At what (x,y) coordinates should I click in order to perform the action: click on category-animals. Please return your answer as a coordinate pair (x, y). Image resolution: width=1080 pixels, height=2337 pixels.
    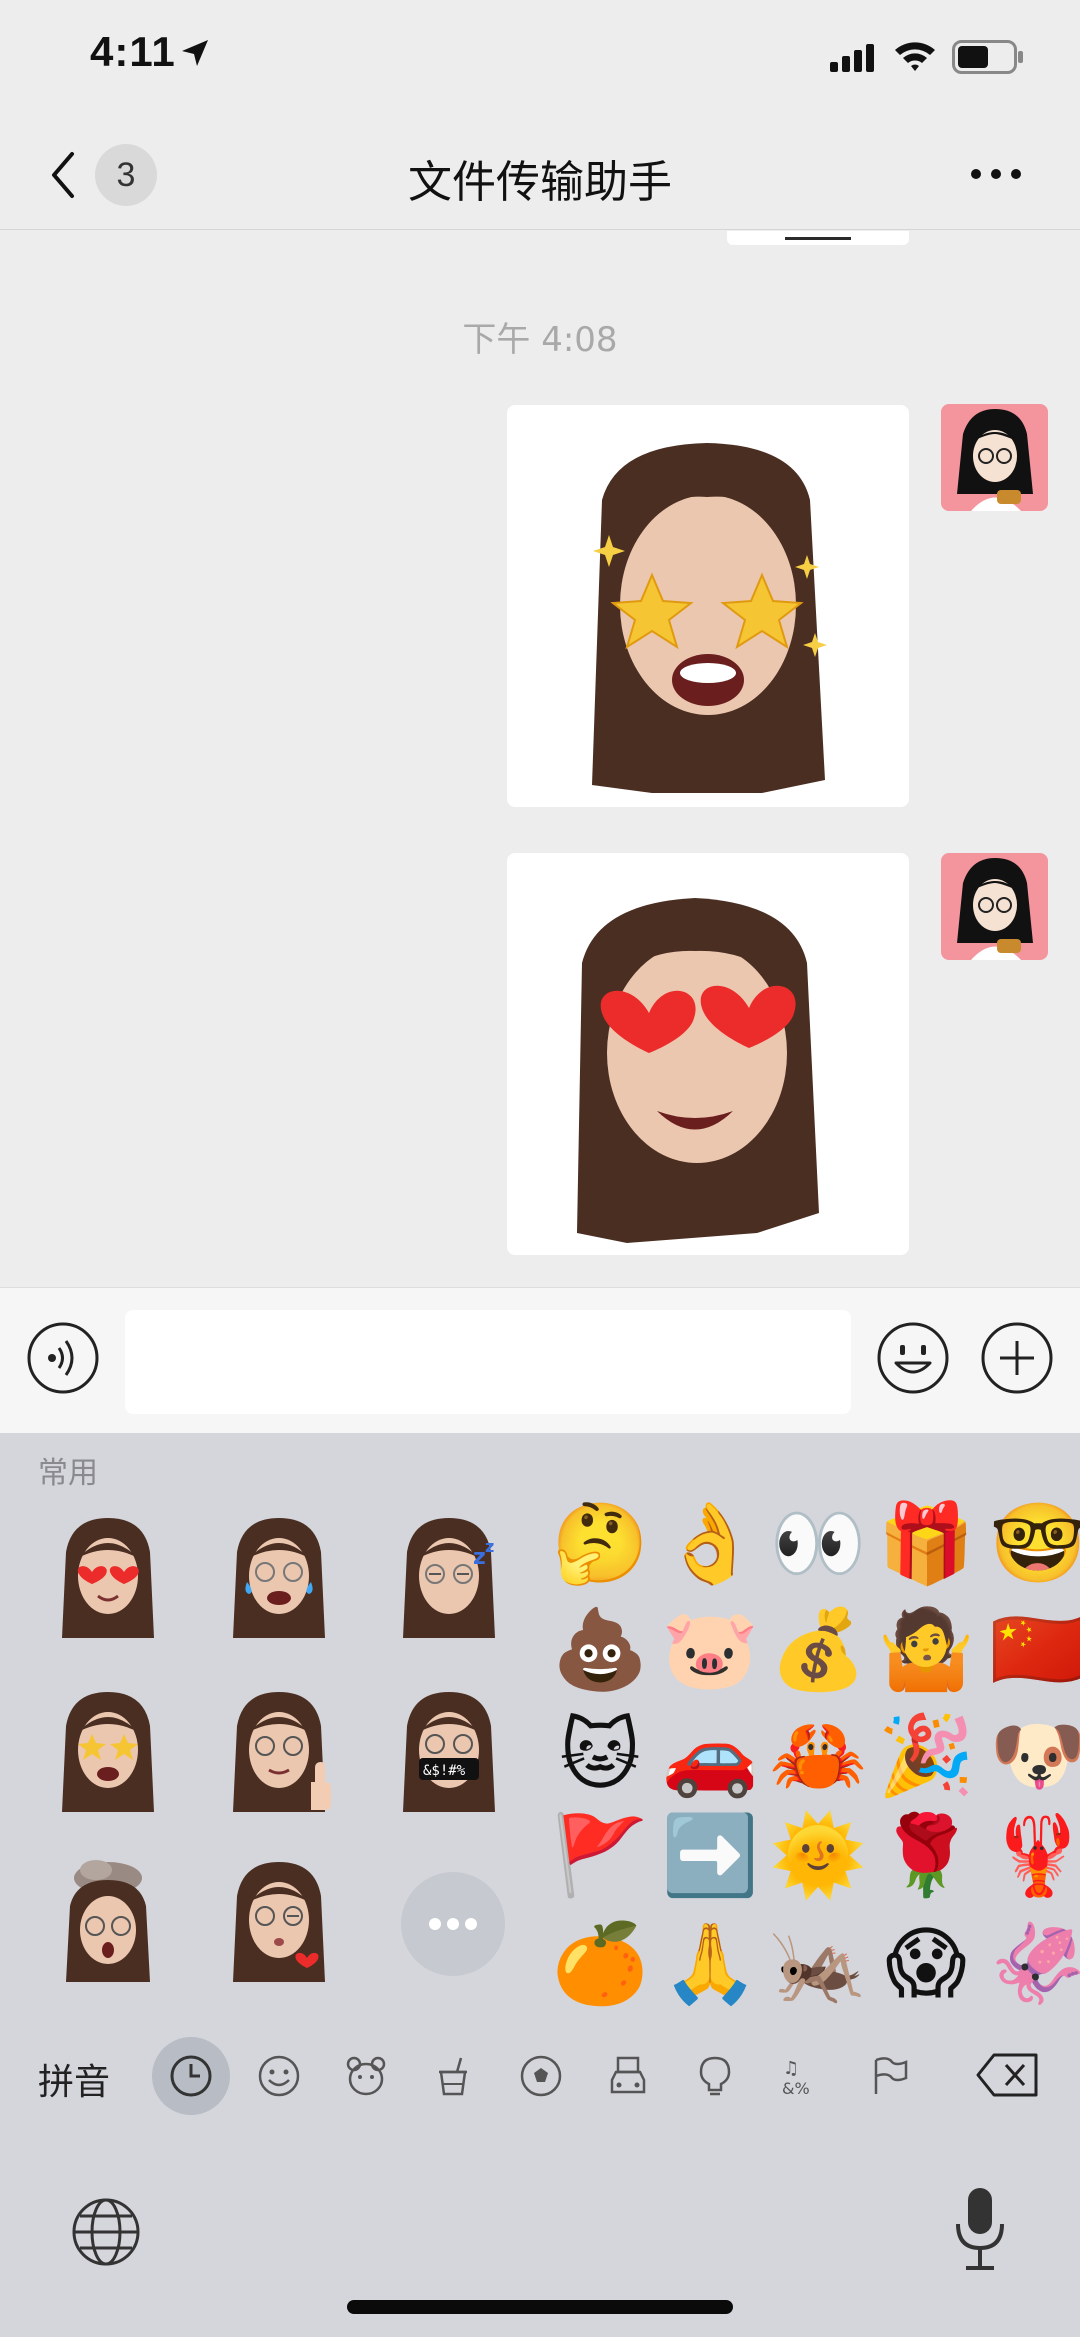
    Looking at the image, I should click on (366, 2076).